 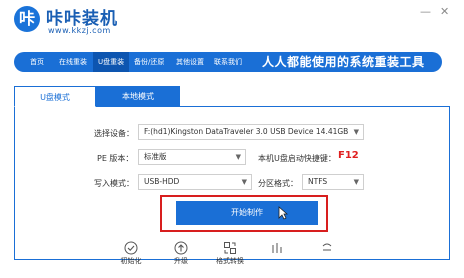 What do you see at coordinates (348, 155) in the screenshot?
I see `hotkey-value: F12` at bounding box center [348, 155].